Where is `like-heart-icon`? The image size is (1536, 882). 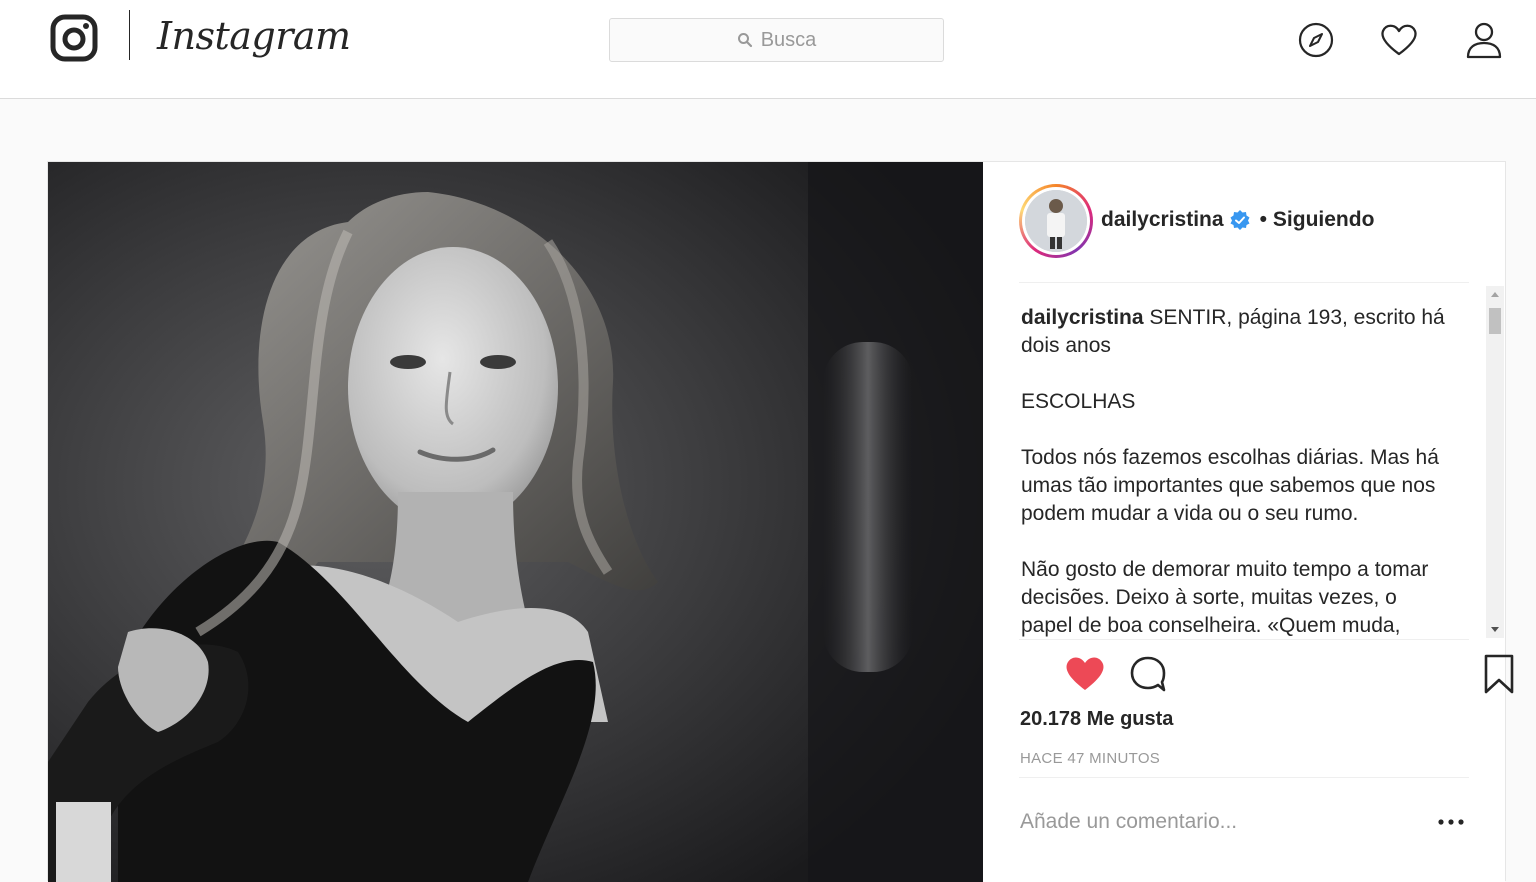
like-heart-icon is located at coordinates (1085, 674).